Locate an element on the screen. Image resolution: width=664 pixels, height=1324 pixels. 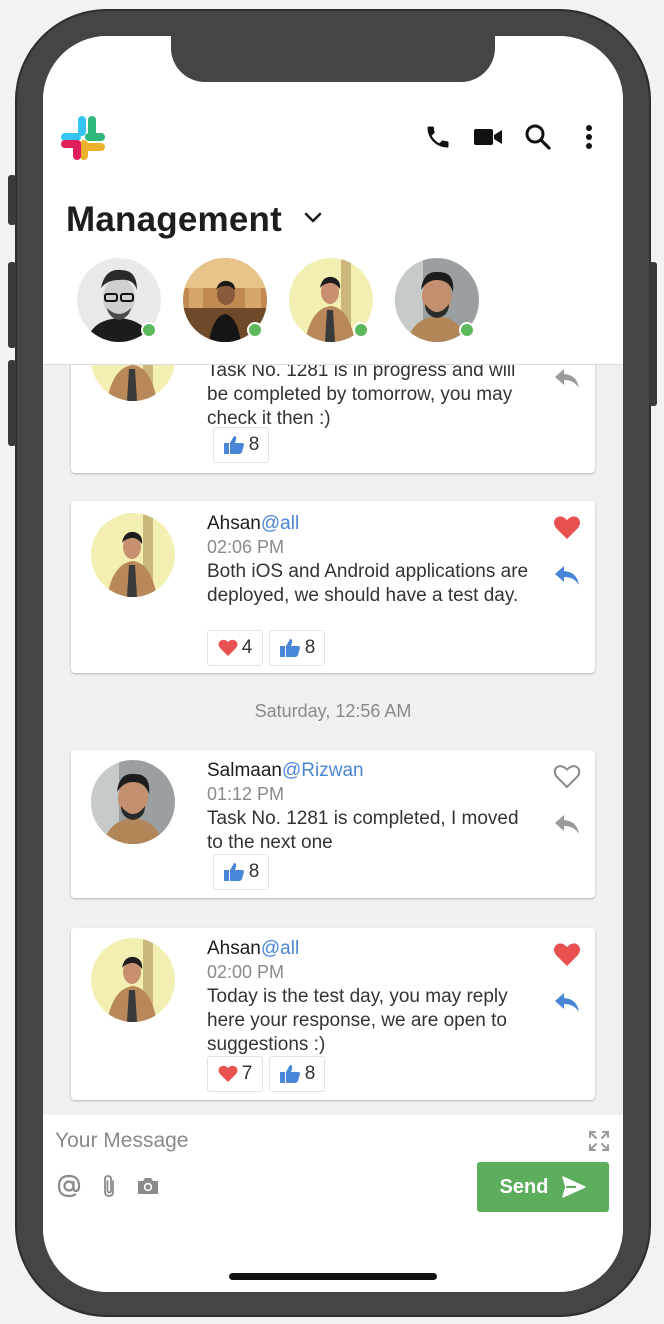
message-time: 01:12 PM is located at coordinates (246, 794).